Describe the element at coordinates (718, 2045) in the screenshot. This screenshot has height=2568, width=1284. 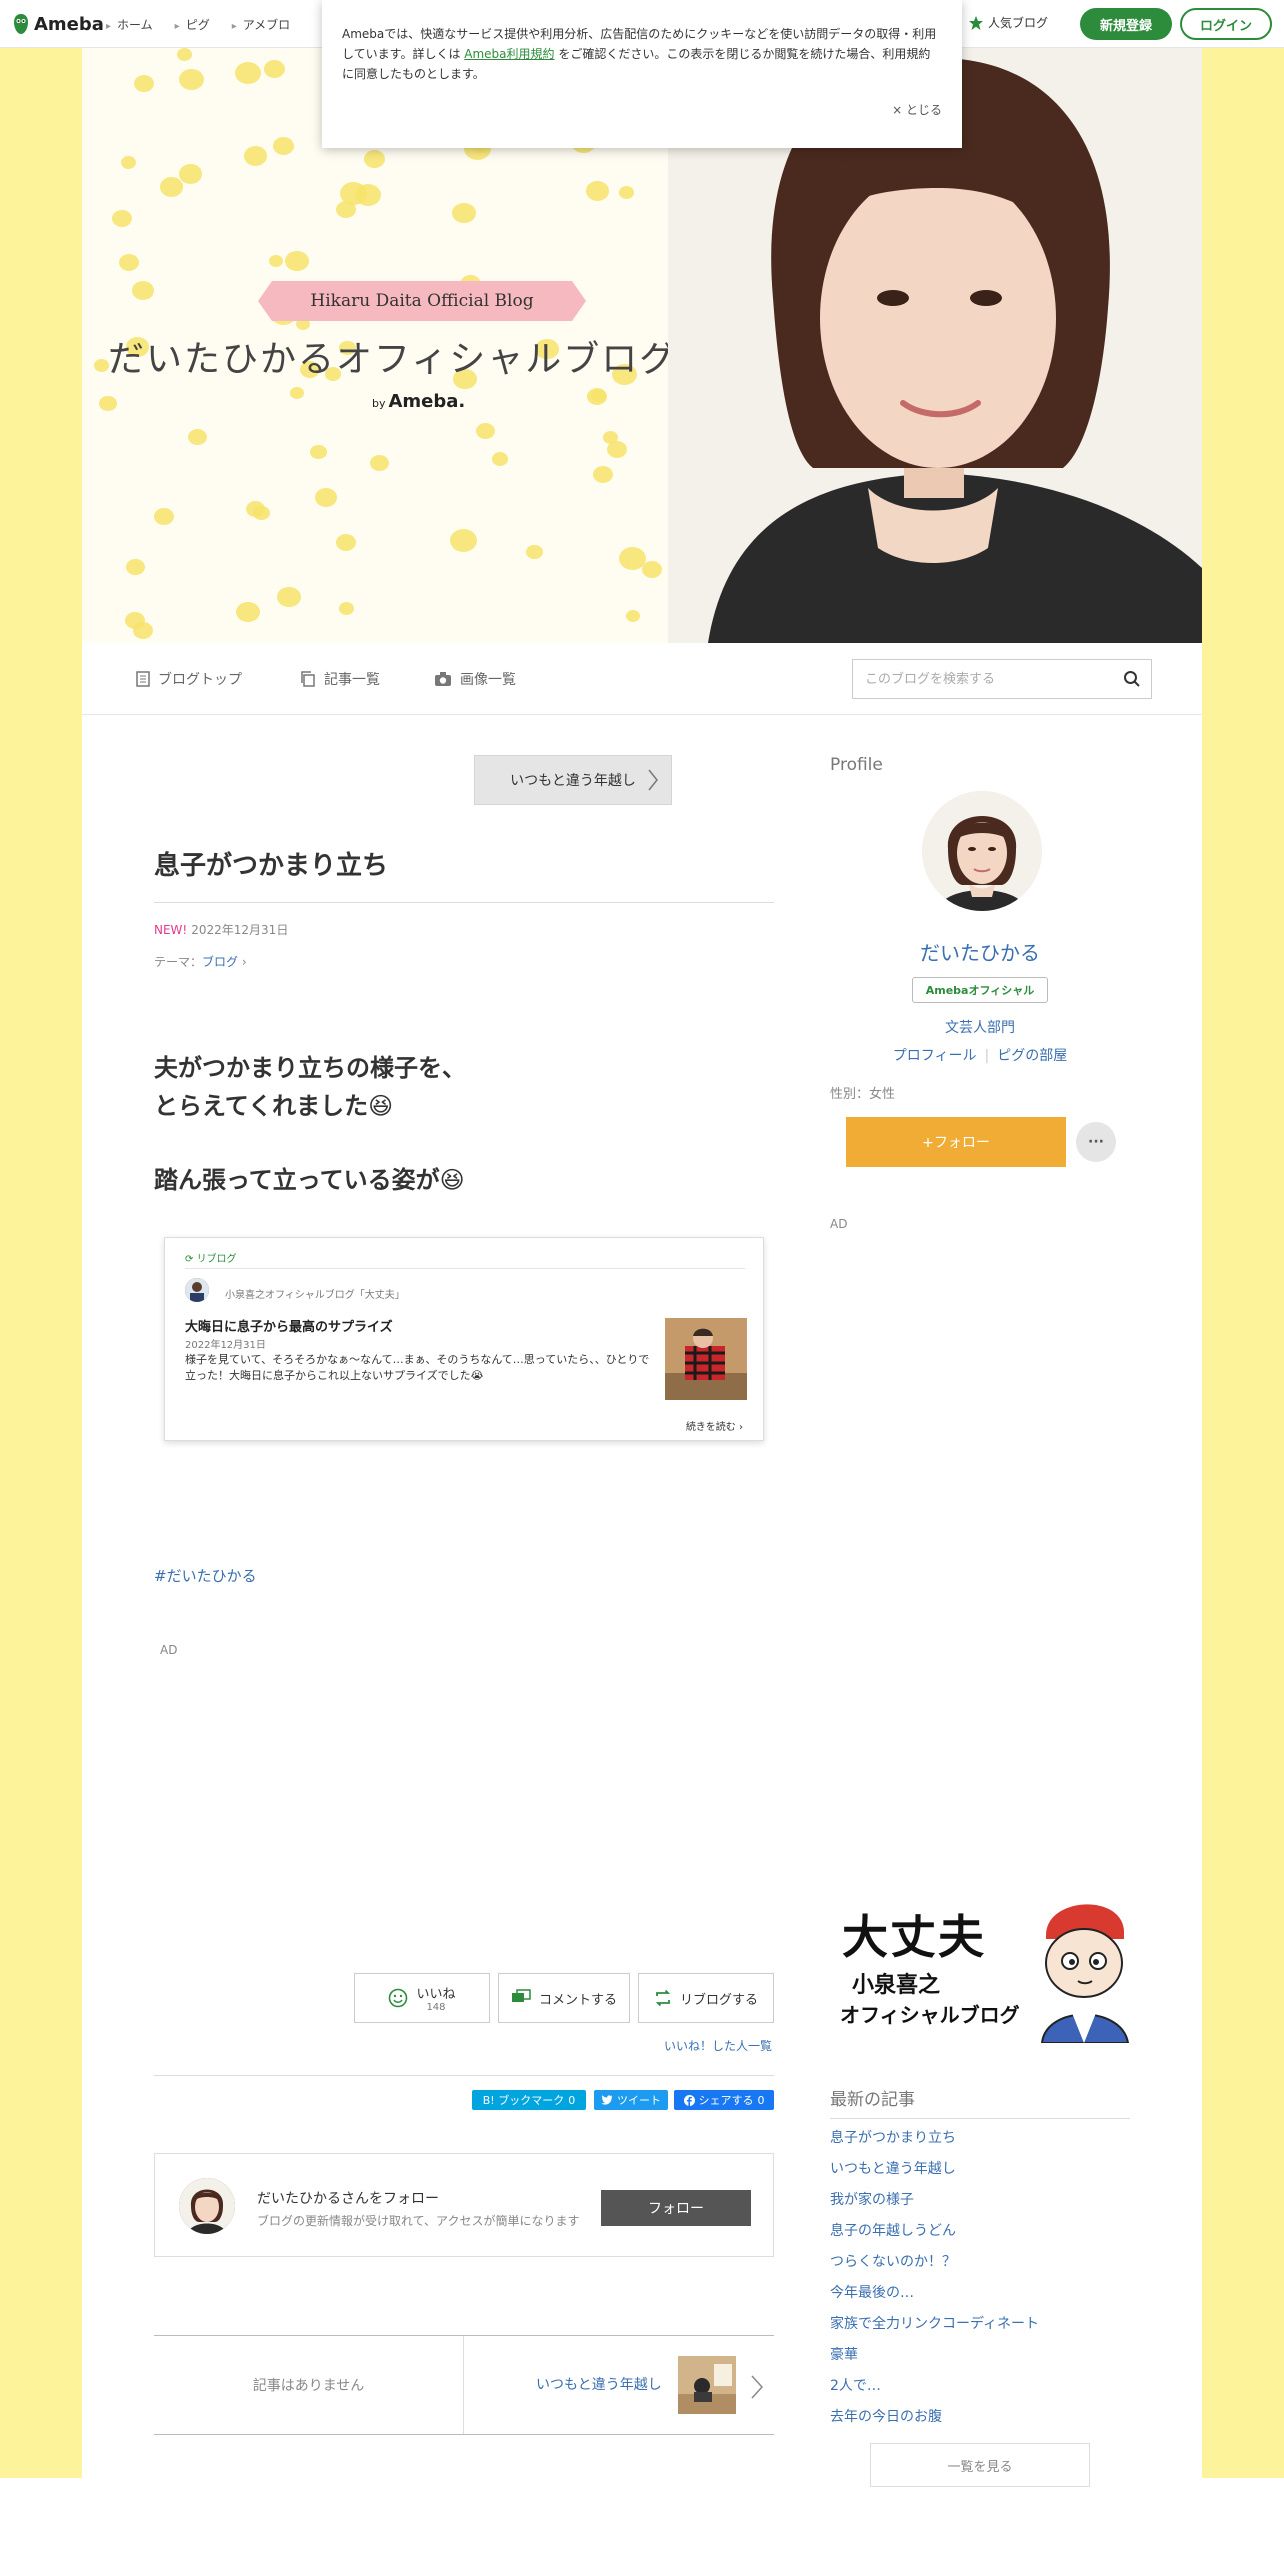
I see `liked-users-link: いいね！した人一覧` at that location.